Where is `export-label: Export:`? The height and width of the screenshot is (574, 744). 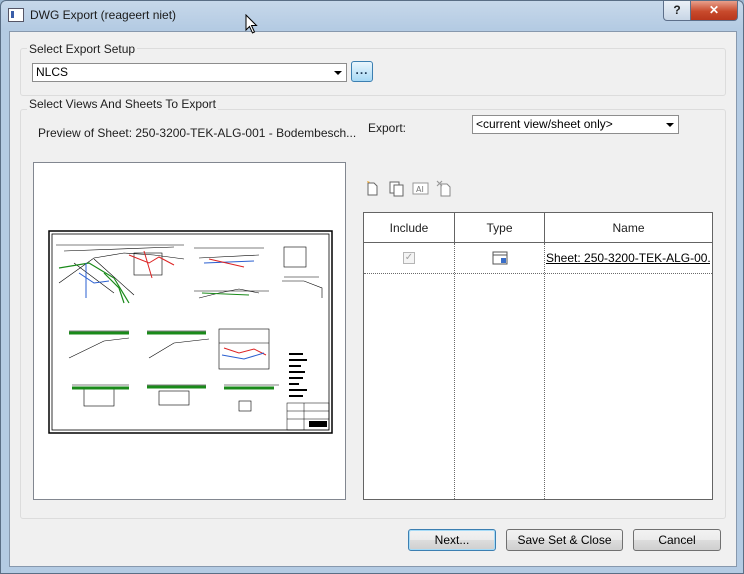
export-label: Export: is located at coordinates (387, 128).